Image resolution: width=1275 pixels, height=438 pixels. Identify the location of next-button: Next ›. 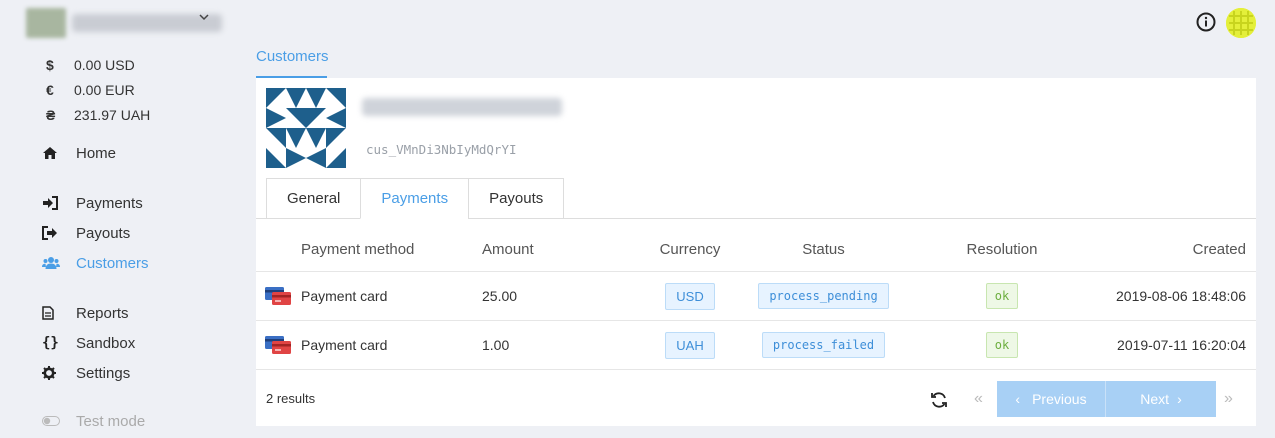
(1161, 399).